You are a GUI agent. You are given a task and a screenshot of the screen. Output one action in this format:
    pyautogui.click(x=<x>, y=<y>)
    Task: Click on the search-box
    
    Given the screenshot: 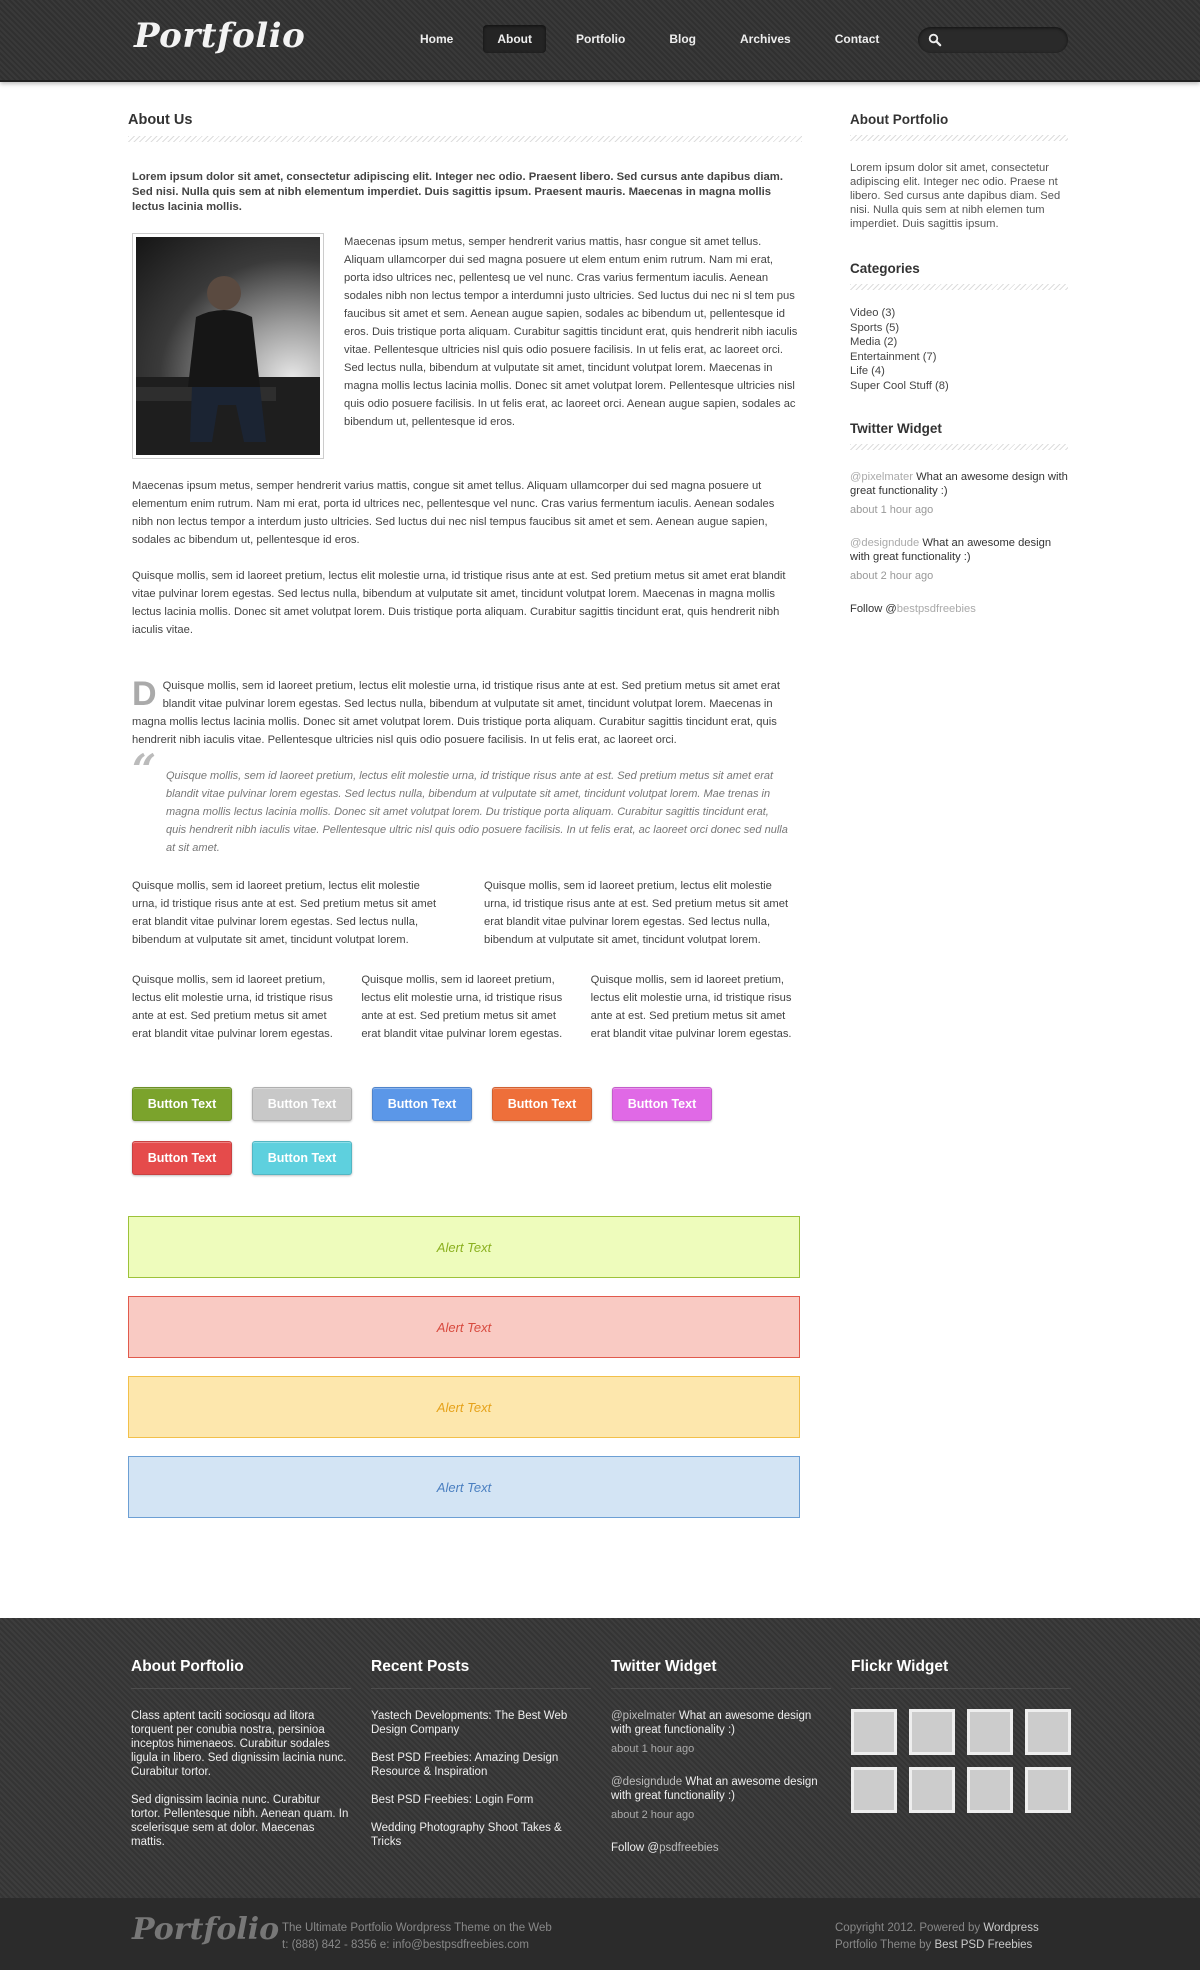 What is the action you would take?
    pyautogui.click(x=993, y=40)
    